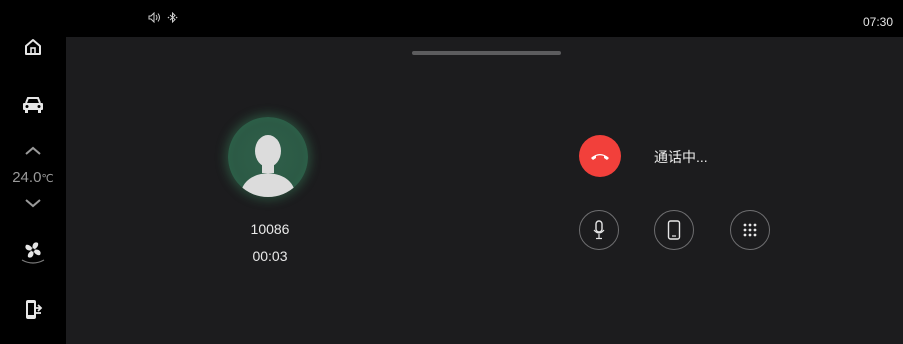  What do you see at coordinates (33, 310) in the screenshot?
I see `phone-transfer-icon` at bounding box center [33, 310].